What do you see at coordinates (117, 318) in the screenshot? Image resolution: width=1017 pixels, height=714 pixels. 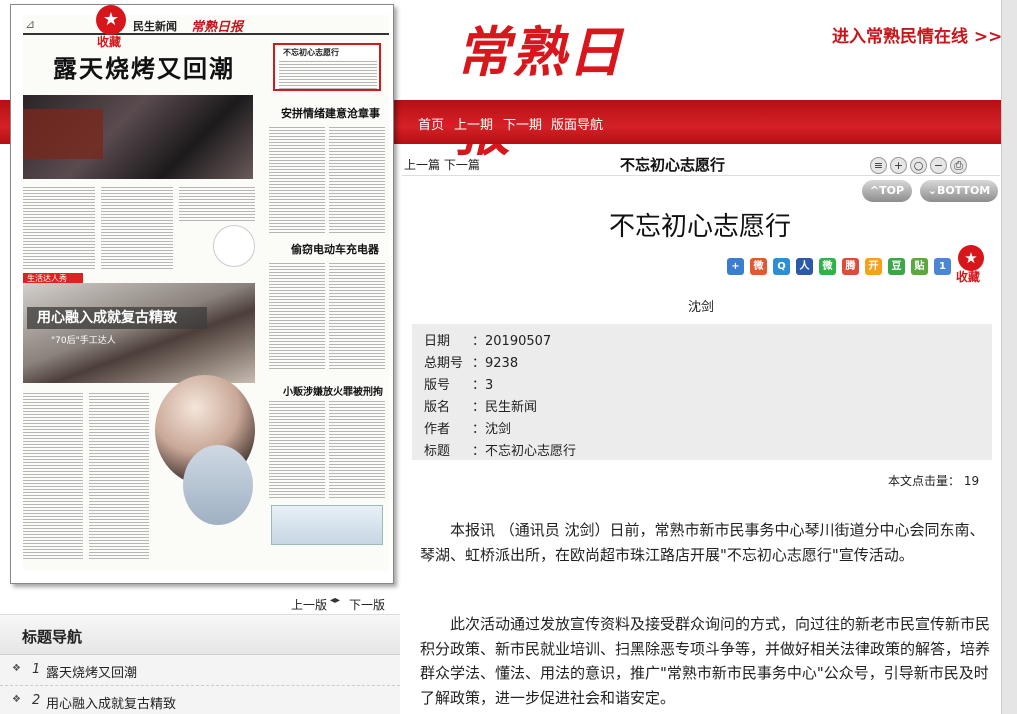 I see `craft-photo-banner: 用心融入成就复古精致` at bounding box center [117, 318].